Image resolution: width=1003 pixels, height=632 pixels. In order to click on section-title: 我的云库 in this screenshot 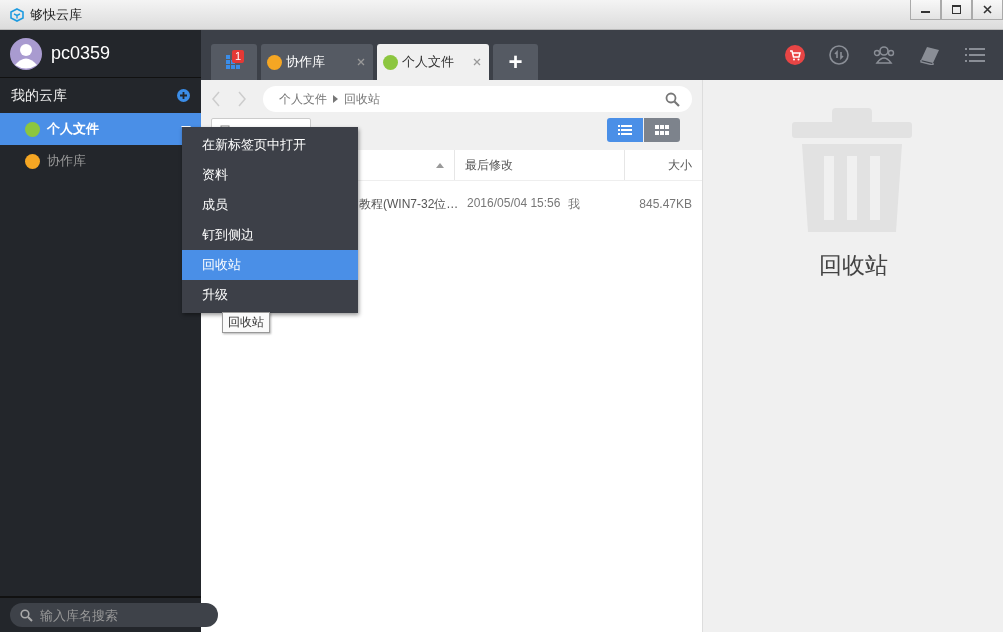, I will do `click(39, 95)`.